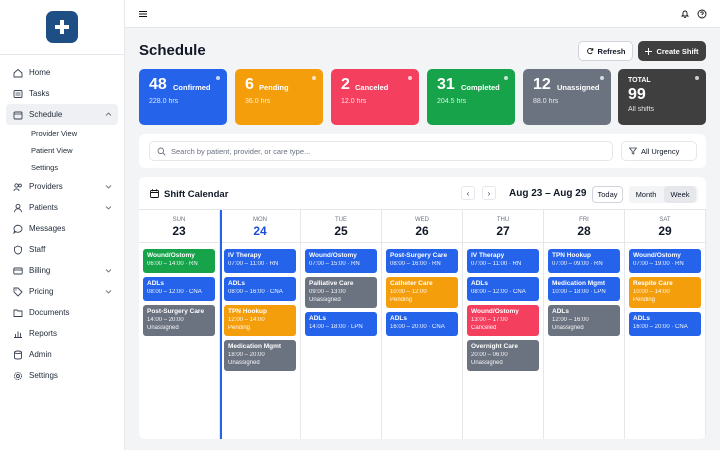 The width and height of the screenshot is (720, 450). What do you see at coordinates (685, 14) in the screenshot?
I see `bell-icon` at bounding box center [685, 14].